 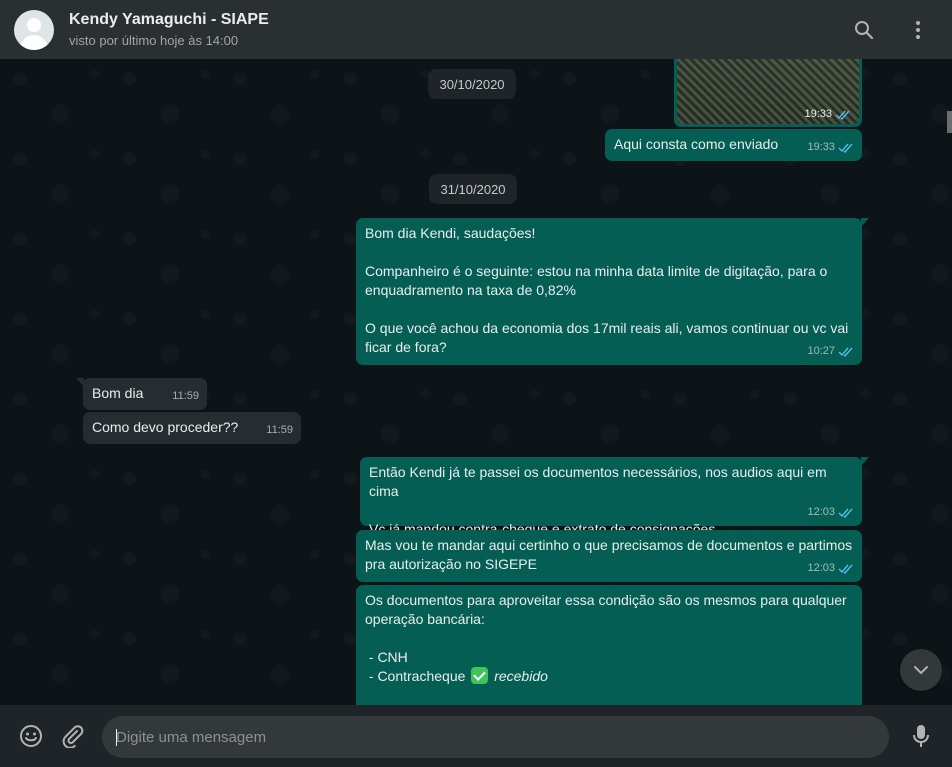 What do you see at coordinates (165, 427) in the screenshot?
I see `message-text: Como devo proceder??` at bounding box center [165, 427].